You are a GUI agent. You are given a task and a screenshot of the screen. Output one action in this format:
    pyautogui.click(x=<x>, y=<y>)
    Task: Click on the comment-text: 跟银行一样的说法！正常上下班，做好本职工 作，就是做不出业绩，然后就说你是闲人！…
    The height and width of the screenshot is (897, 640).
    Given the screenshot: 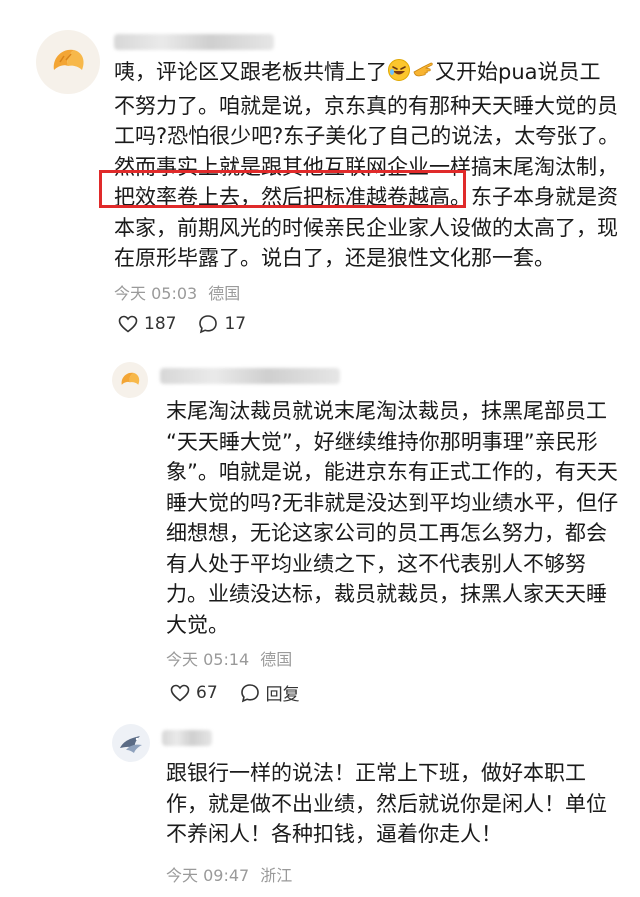 What is the action you would take?
    pyautogui.click(x=386, y=803)
    